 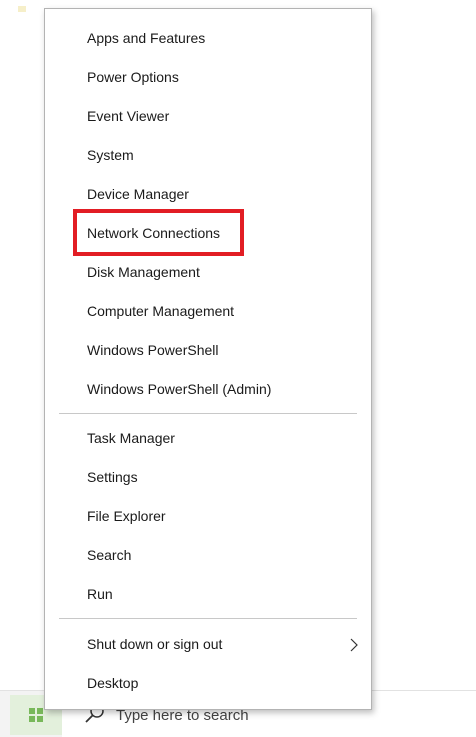 What do you see at coordinates (208, 684) in the screenshot?
I see `menu-item-desktop: Desktop` at bounding box center [208, 684].